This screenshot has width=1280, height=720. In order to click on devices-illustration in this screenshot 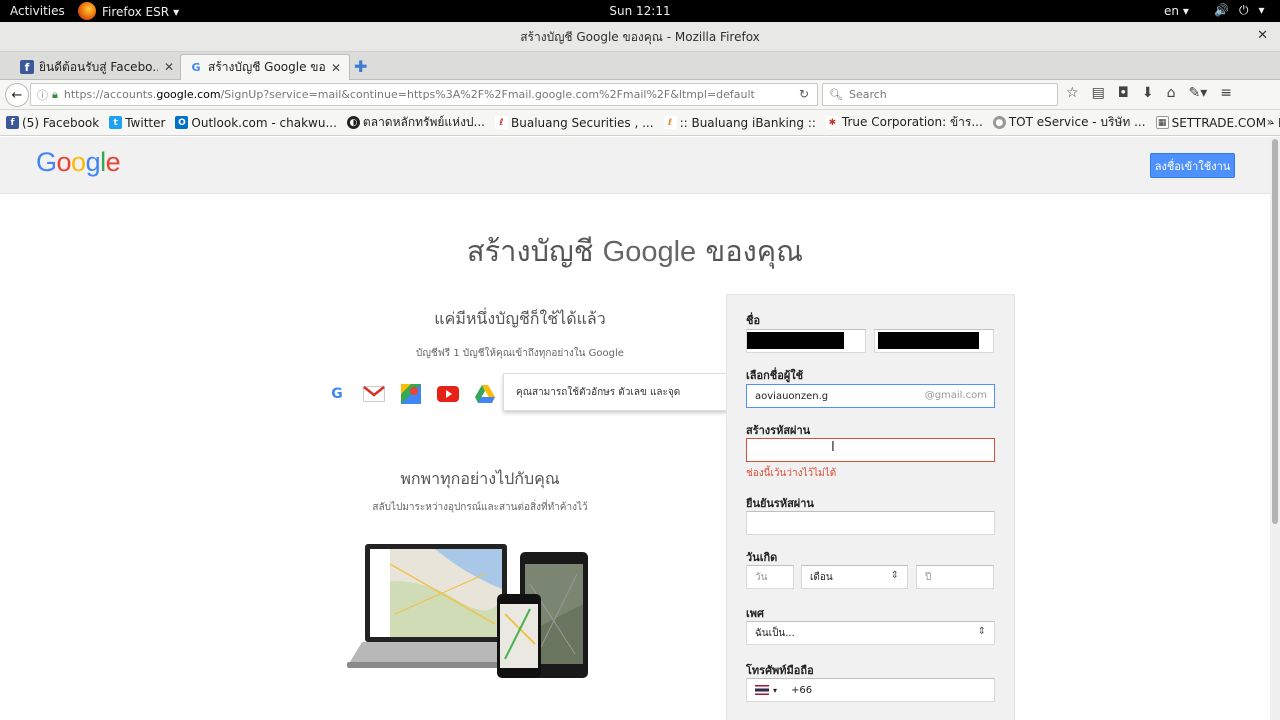, I will do `click(467, 611)`.